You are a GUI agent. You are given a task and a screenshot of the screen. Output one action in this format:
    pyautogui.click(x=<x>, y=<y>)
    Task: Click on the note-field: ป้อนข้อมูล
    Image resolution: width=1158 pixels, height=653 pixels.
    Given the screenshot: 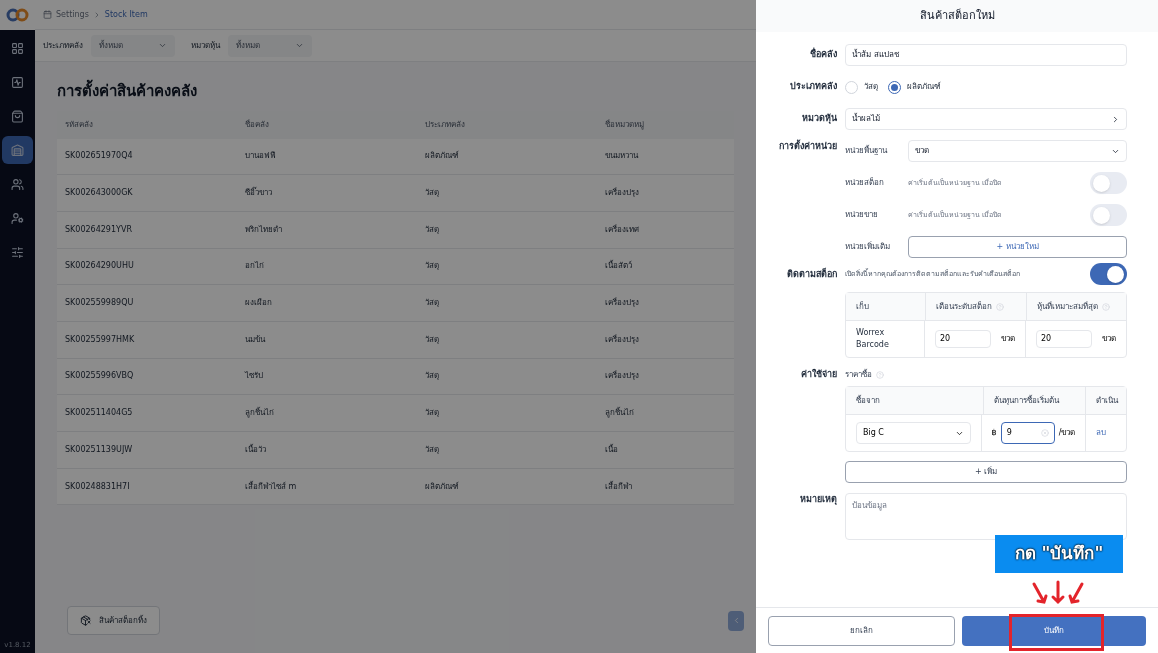 What is the action you would take?
    pyautogui.click(x=986, y=516)
    